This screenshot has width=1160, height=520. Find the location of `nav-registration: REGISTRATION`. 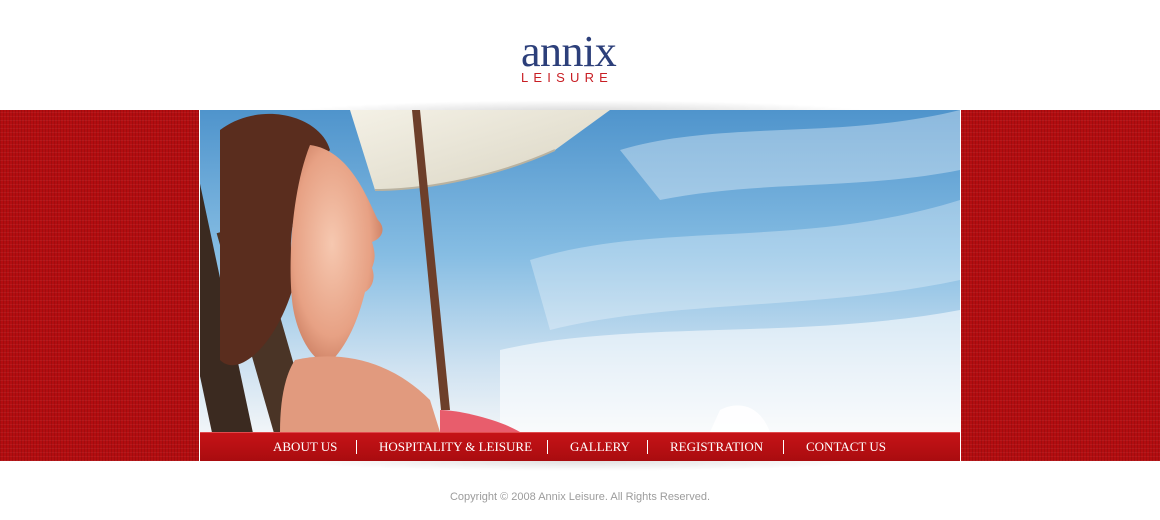

nav-registration: REGISTRATION is located at coordinates (716, 447).